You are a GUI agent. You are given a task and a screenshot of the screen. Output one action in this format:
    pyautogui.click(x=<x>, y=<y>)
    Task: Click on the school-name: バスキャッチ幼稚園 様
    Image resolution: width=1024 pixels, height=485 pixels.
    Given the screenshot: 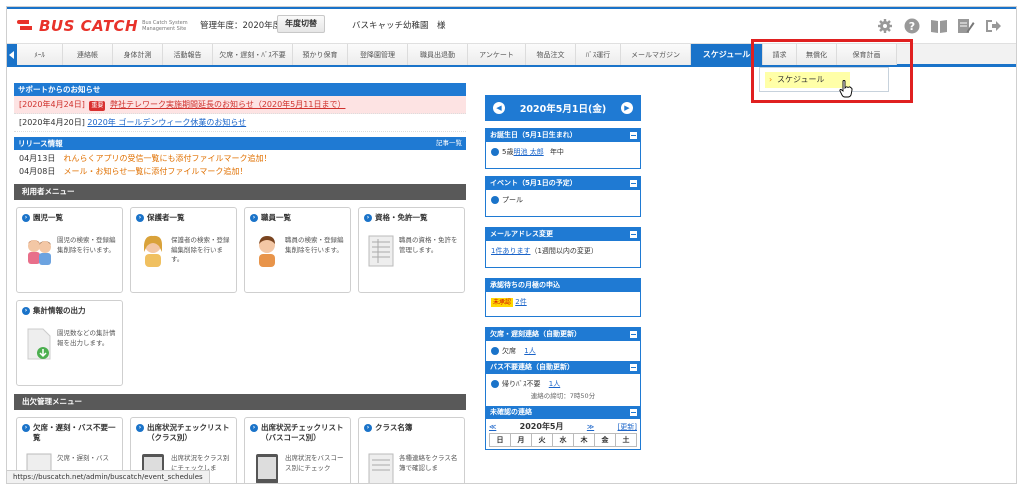 What is the action you would take?
    pyautogui.click(x=399, y=26)
    